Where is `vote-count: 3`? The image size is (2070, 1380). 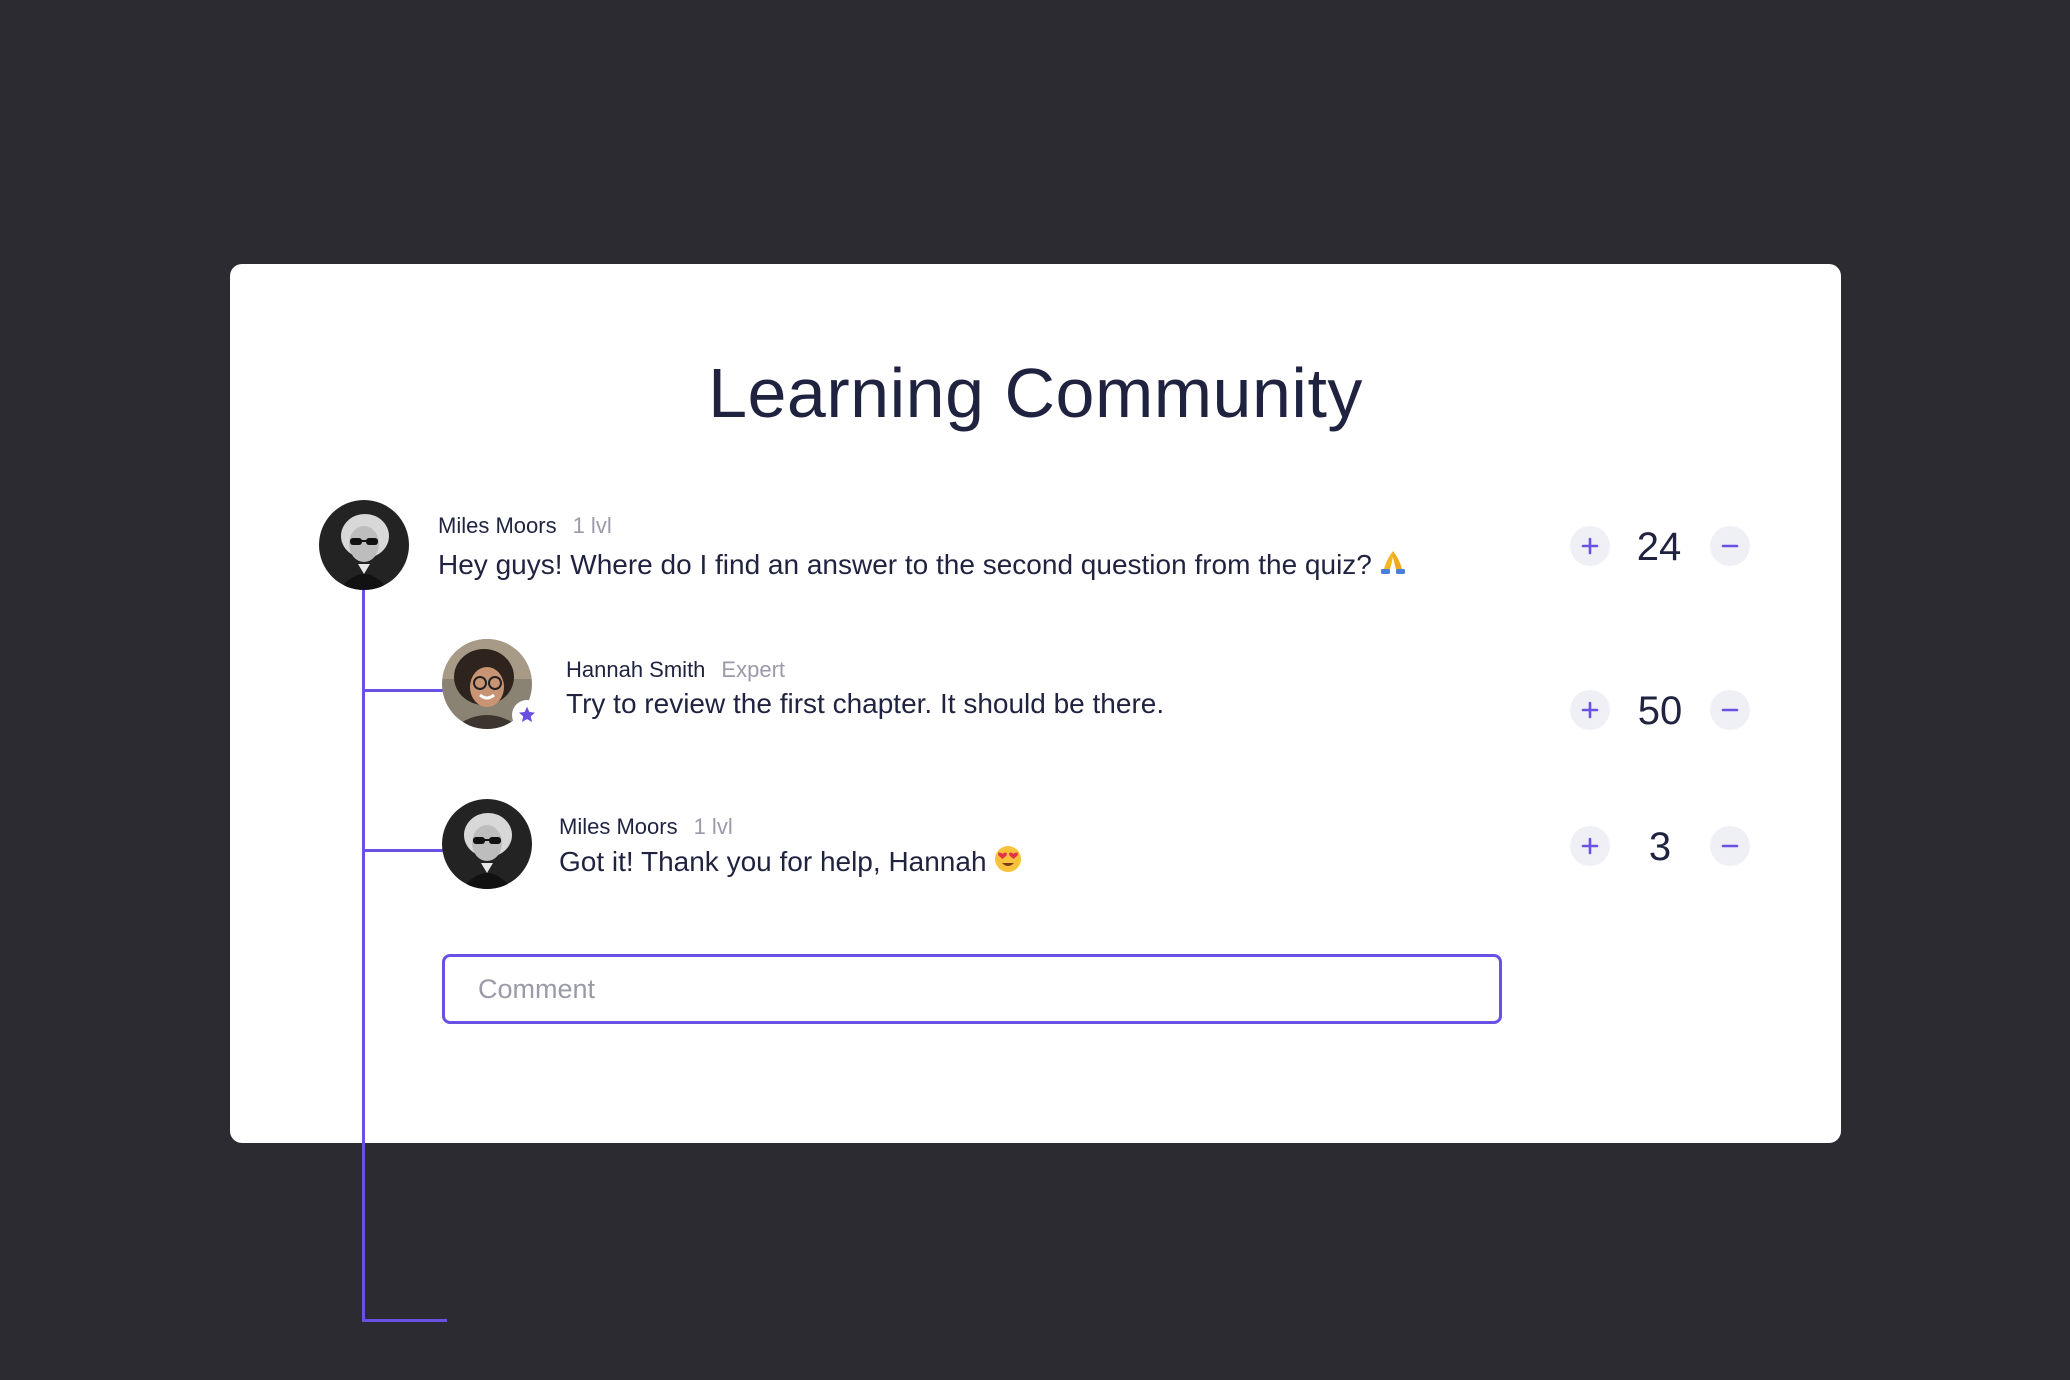 vote-count: 3 is located at coordinates (1660, 847).